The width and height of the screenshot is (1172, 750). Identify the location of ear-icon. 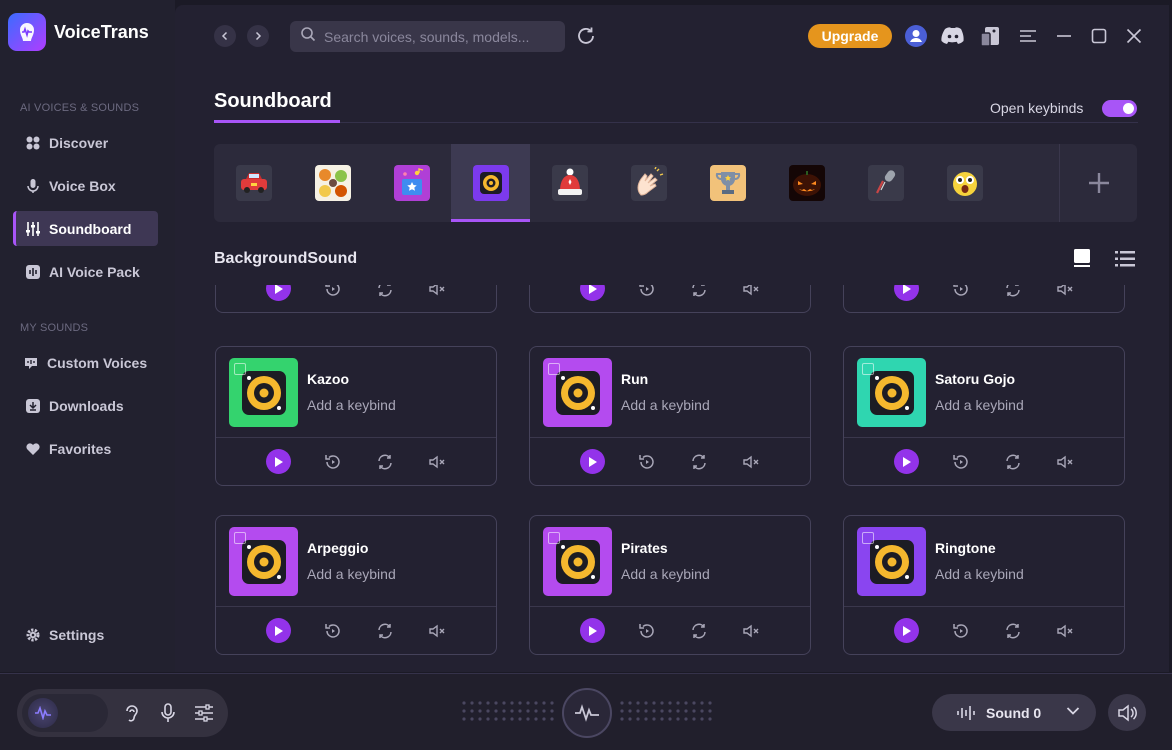
(132, 713).